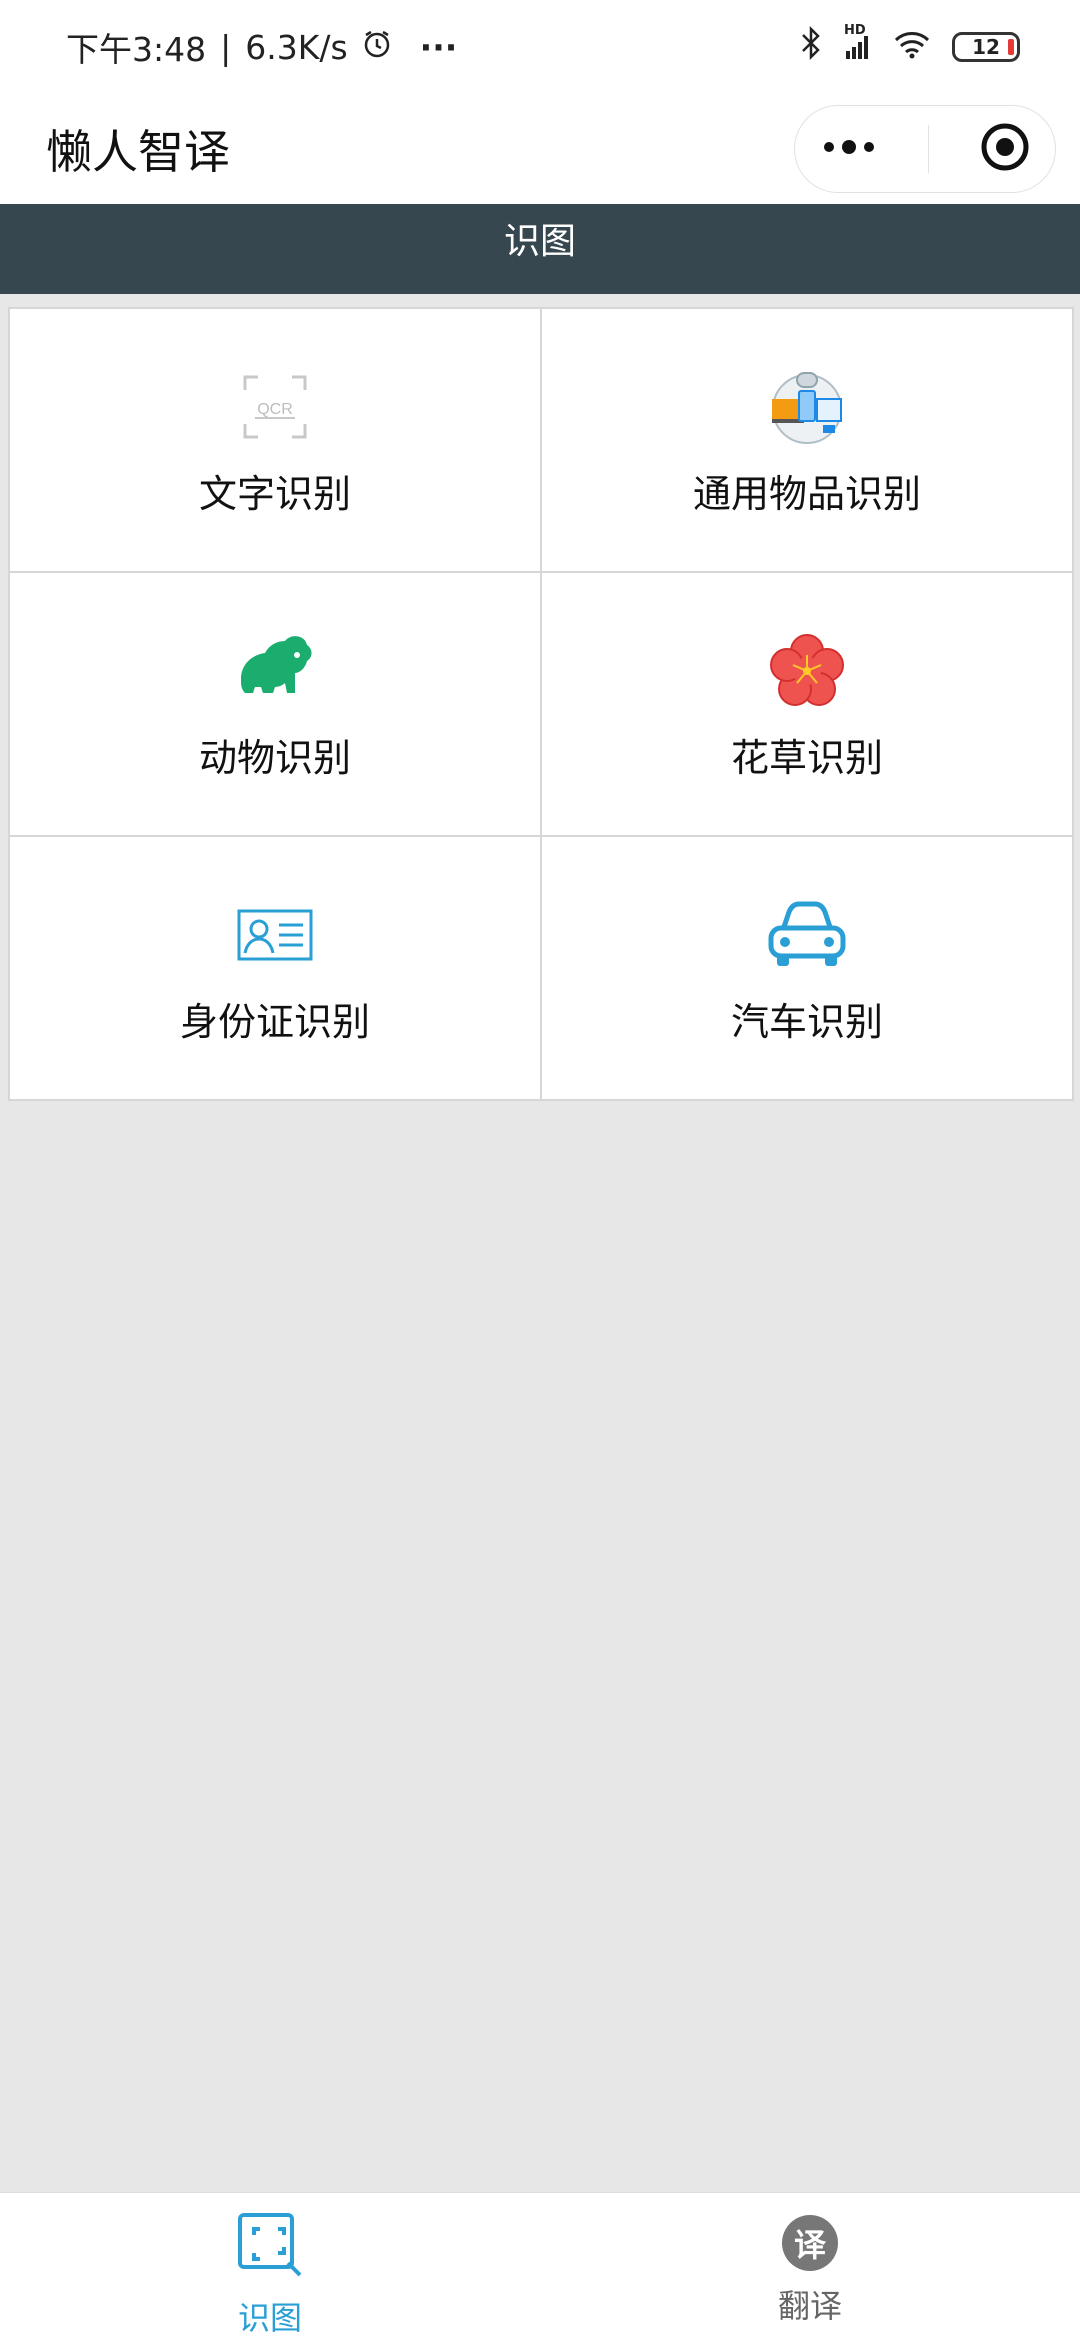 Image resolution: width=1080 pixels, height=2340 pixels. I want to click on flower-icon, so click(807, 671).